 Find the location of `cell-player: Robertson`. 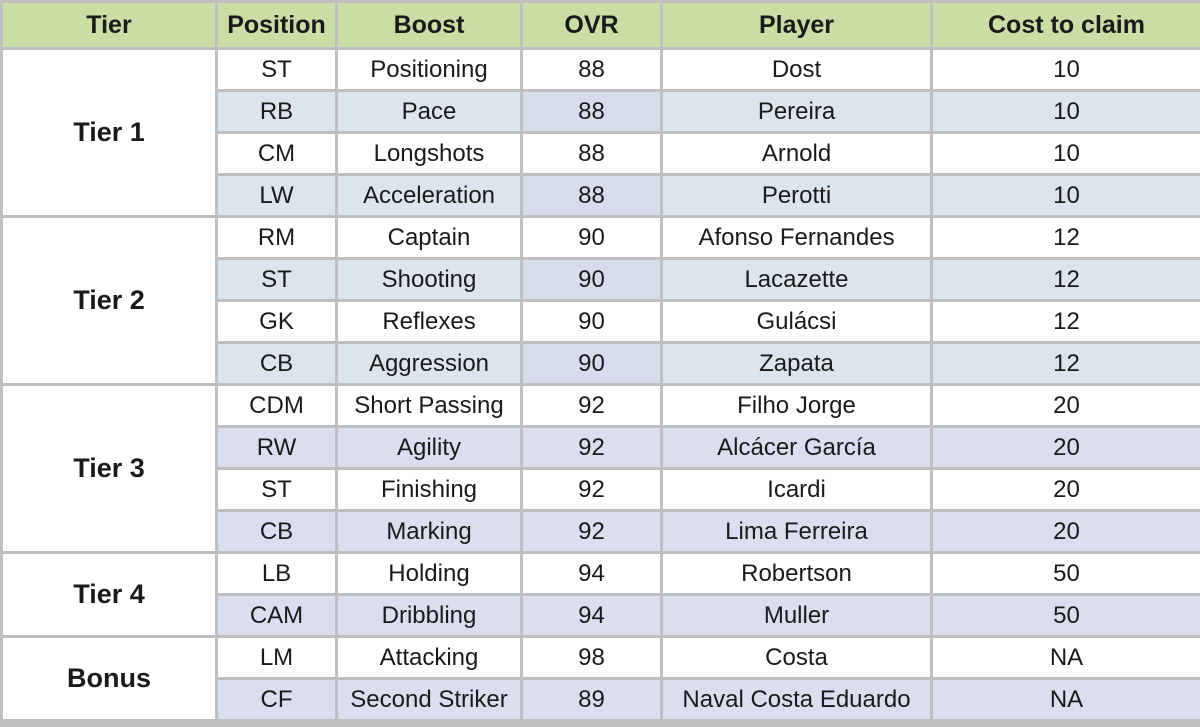

cell-player: Robertson is located at coordinates (796, 573).